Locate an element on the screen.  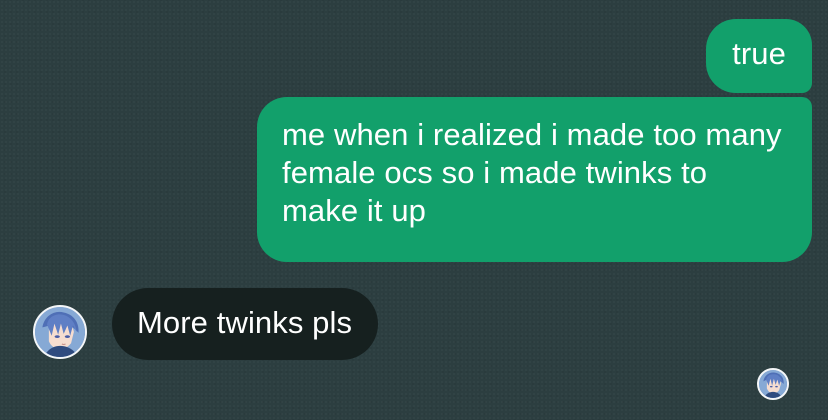
read-receipt-avatar-icon is located at coordinates (773, 384).